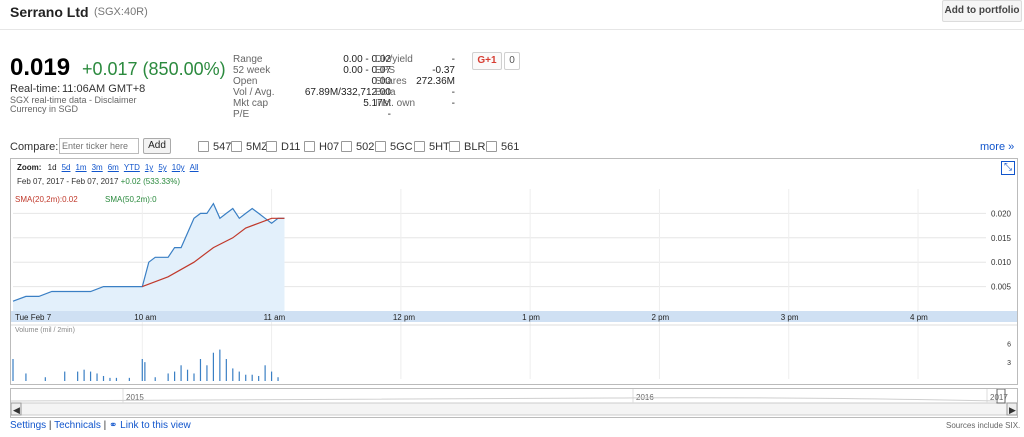  What do you see at coordinates (131, 199) in the screenshot?
I see `sma50-label: SMA(50,2m):0` at bounding box center [131, 199].